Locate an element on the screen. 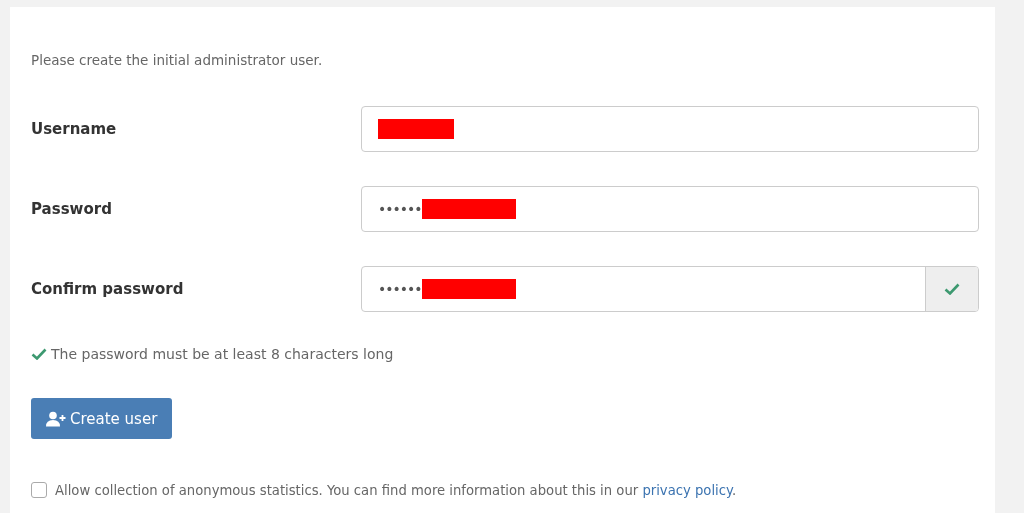 The width and height of the screenshot is (1024, 513). add-user-icon is located at coordinates (56, 418).